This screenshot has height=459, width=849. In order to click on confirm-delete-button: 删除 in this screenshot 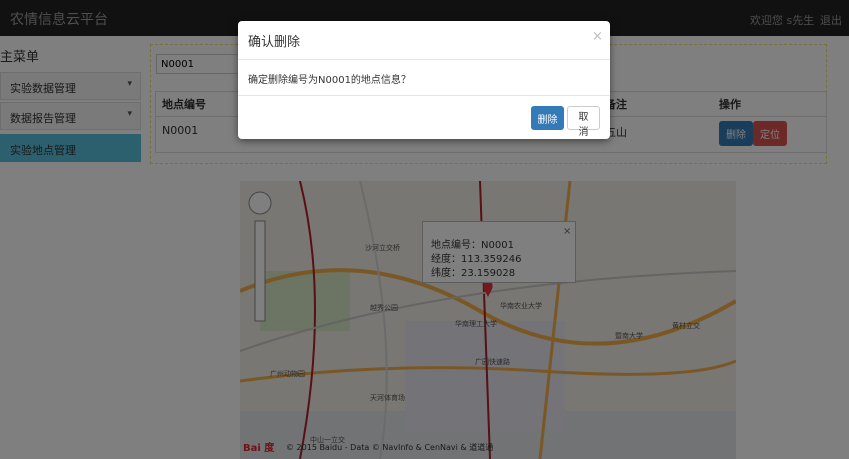, I will do `click(547, 118)`.